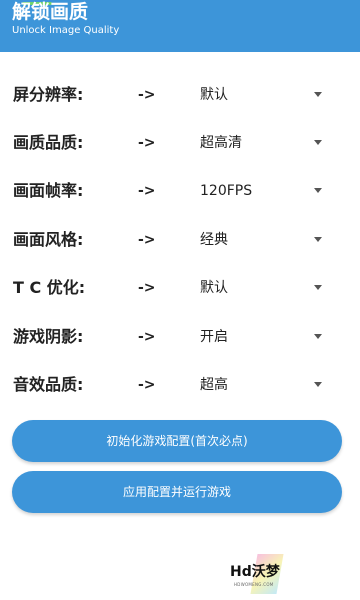 The image size is (360, 600). I want to click on setting-label: 画面风格:, so click(48, 239).